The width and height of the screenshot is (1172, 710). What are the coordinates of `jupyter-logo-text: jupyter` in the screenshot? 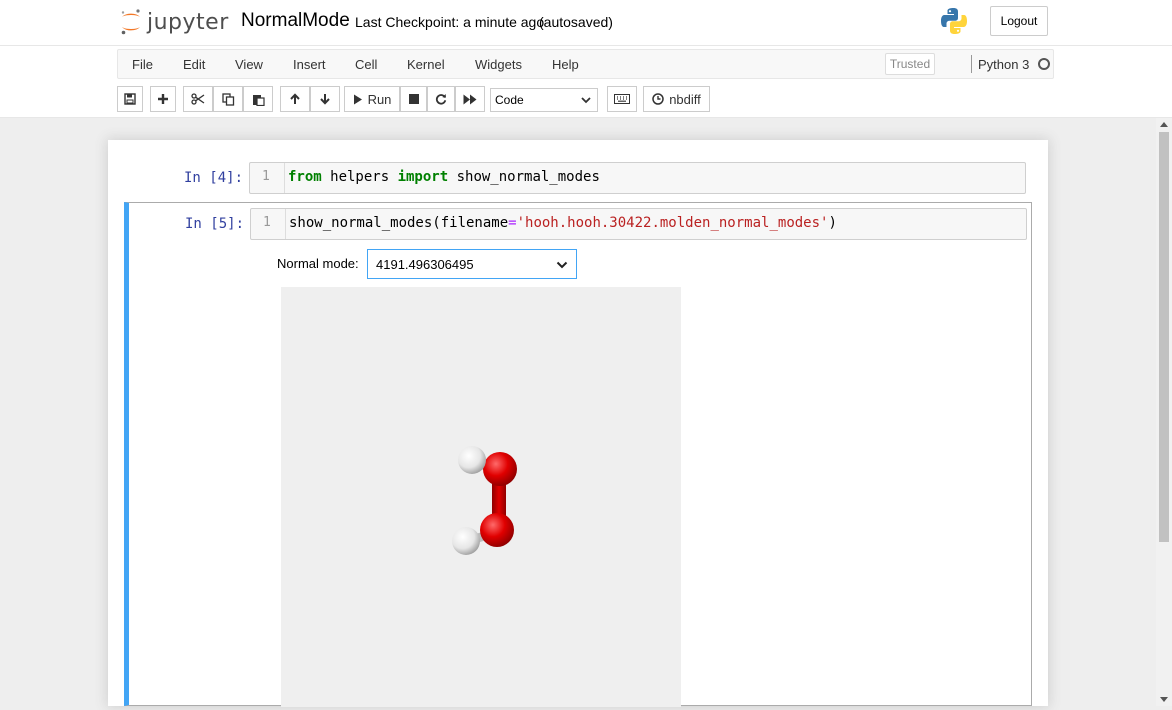 It's located at (188, 22).